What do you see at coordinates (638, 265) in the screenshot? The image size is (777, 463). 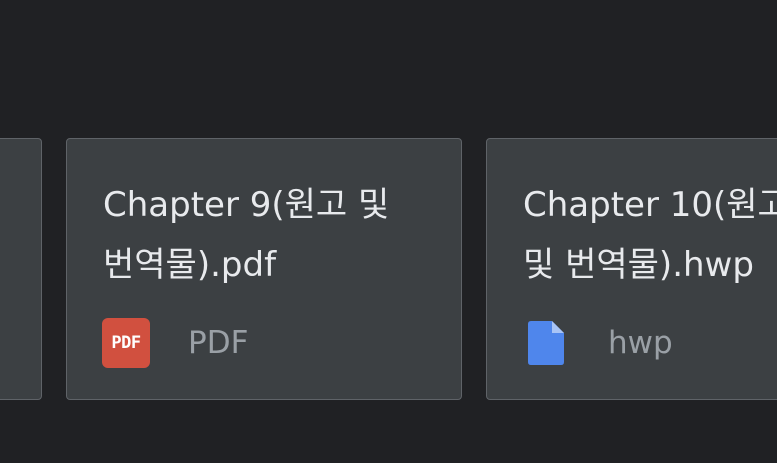 I see `file-name-line-2: 및 번역물).hwp` at bounding box center [638, 265].